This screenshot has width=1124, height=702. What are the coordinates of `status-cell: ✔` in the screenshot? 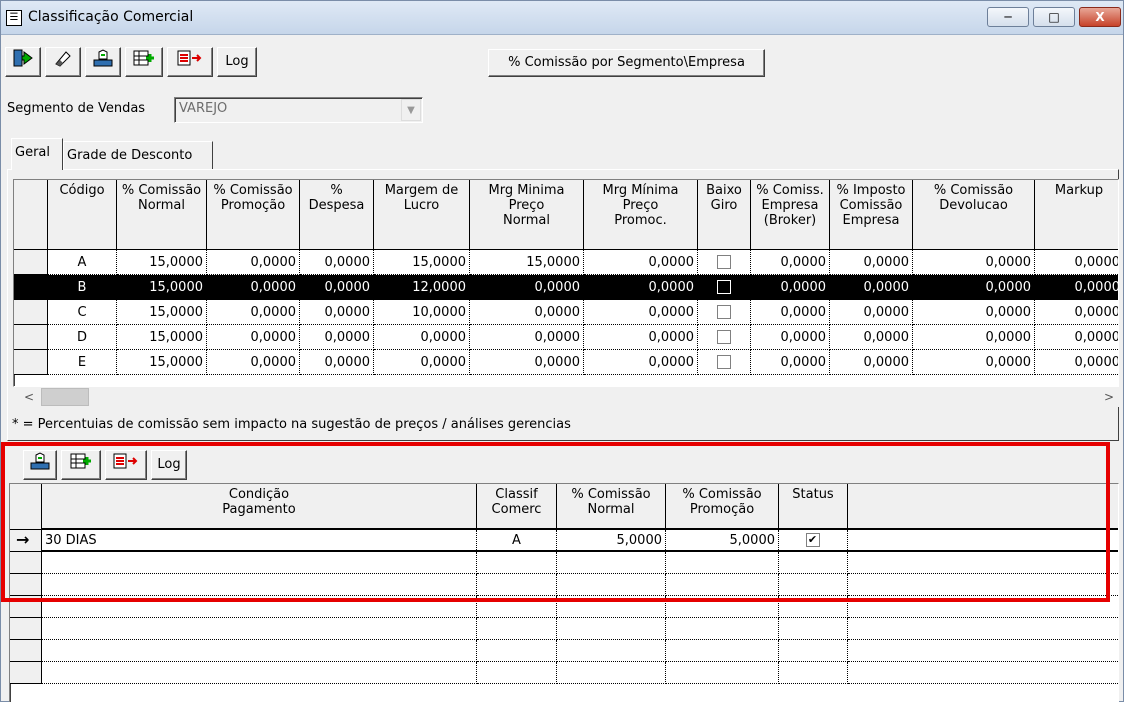 It's located at (813, 541).